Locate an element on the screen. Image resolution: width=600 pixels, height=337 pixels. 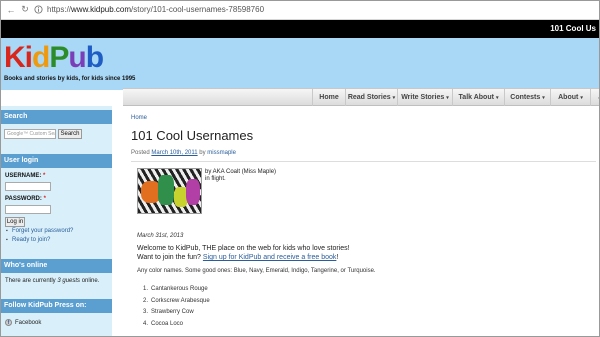
story-image is located at coordinates (169, 191).